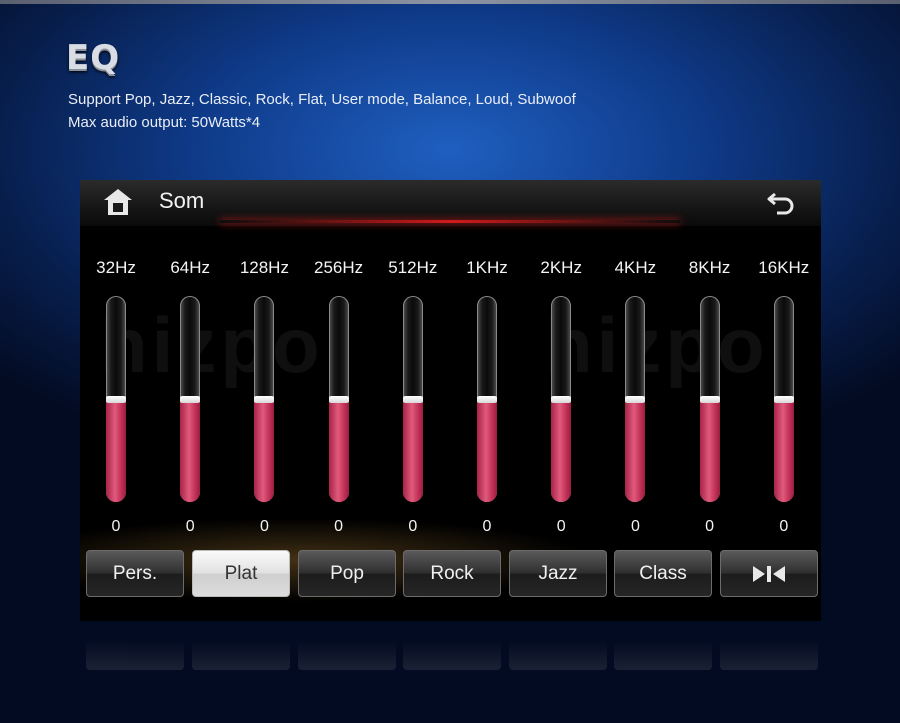 This screenshot has height=723, width=900. Describe the element at coordinates (164, 122) in the screenshot. I see `feature-line-2: Max audio output: 50Watts*4` at that location.